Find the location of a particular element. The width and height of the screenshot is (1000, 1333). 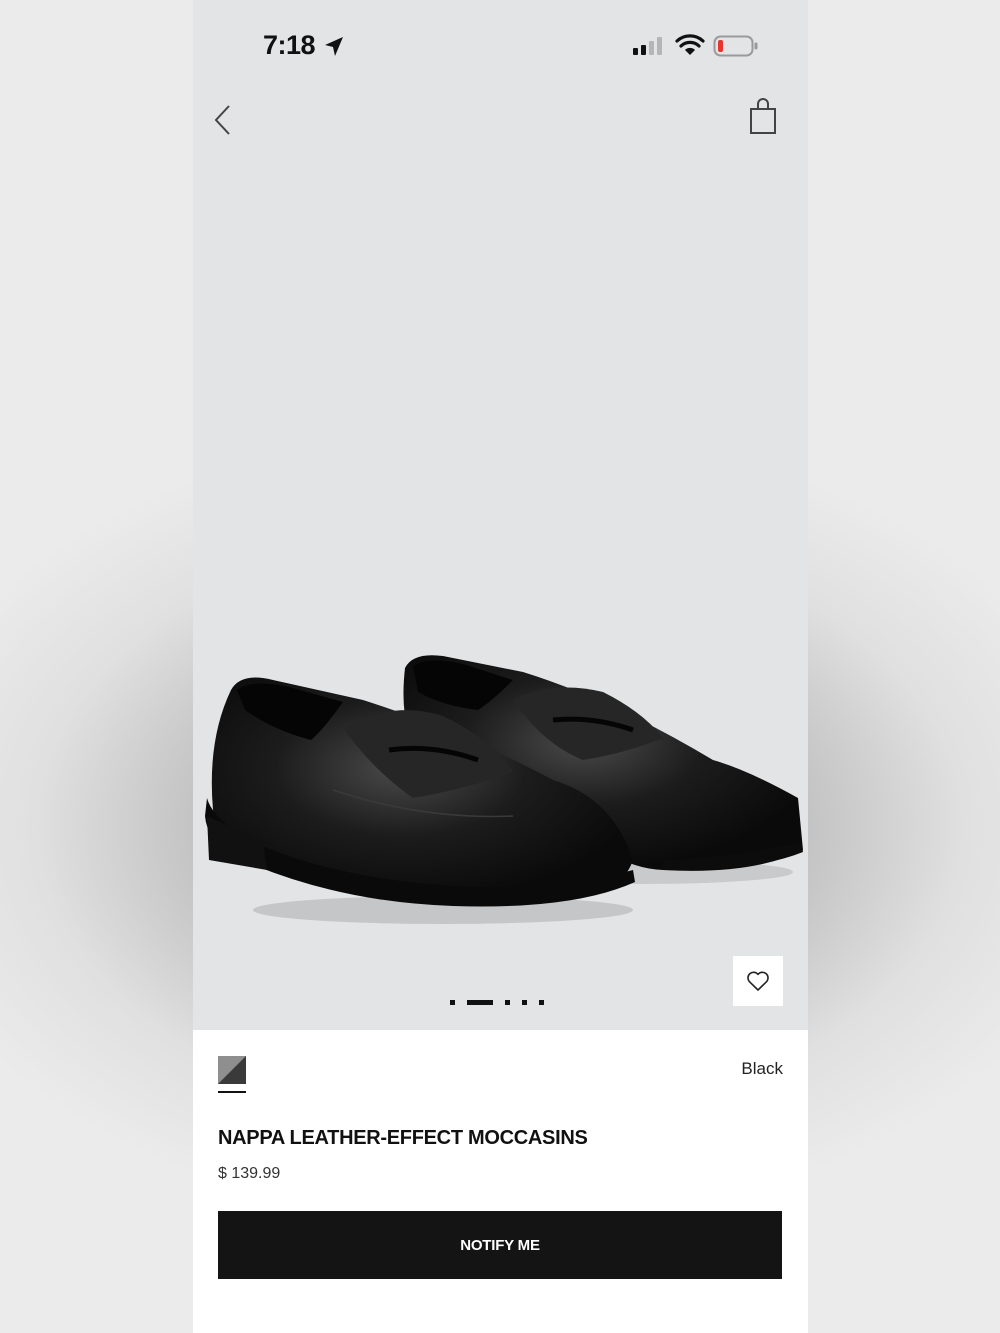

selected-swatch-indicator is located at coordinates (232, 1092).